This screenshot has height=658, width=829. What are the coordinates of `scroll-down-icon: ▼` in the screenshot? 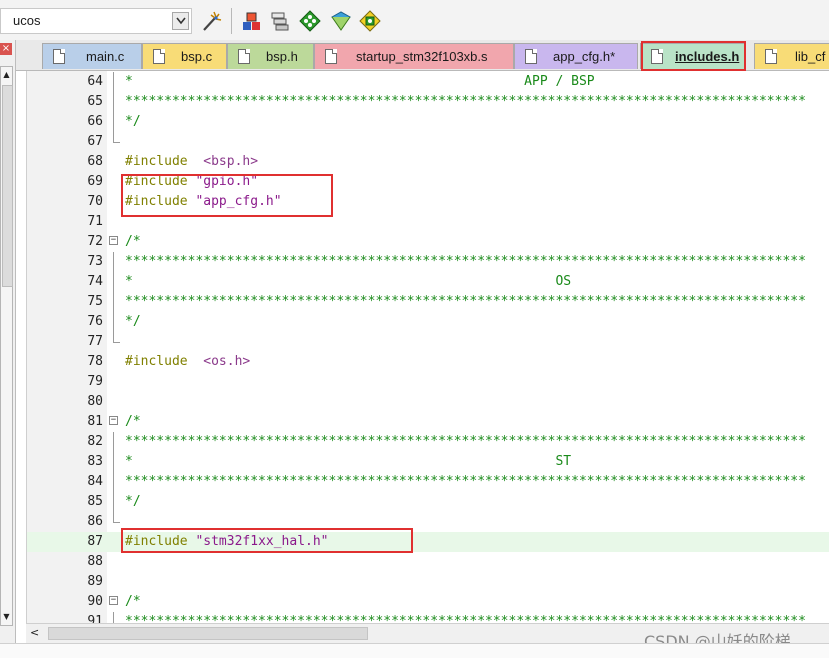 It's located at (6, 617).